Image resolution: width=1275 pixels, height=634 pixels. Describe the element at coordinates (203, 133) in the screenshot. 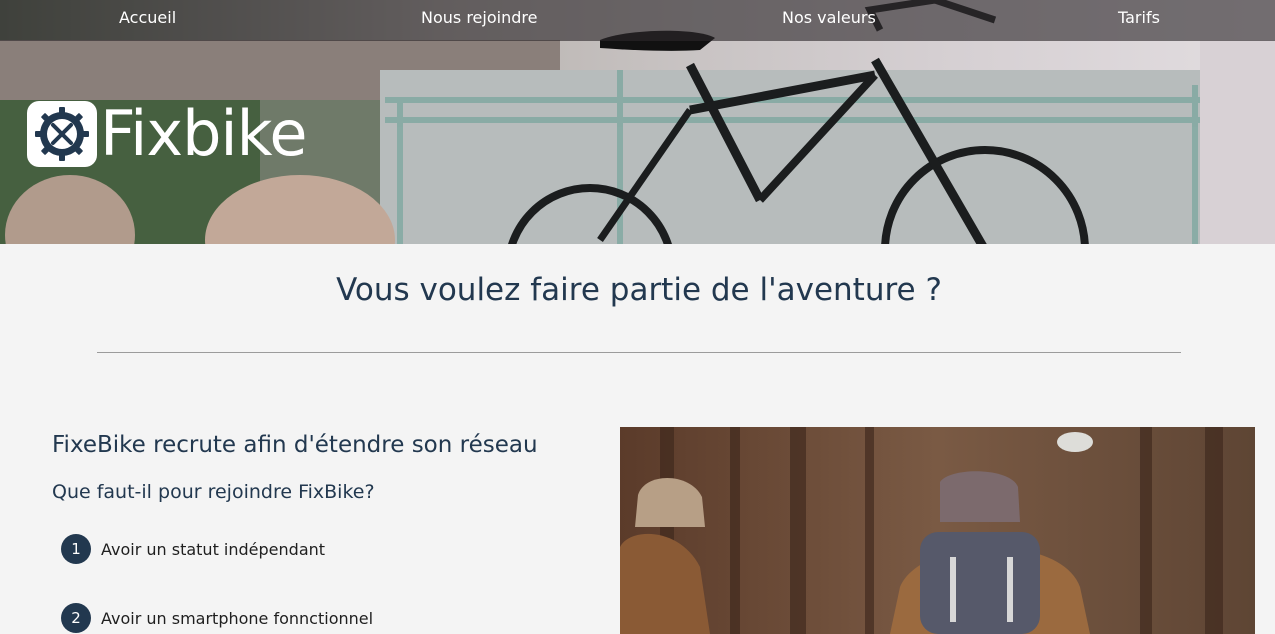

I see `brand-name: Fixbike` at that location.